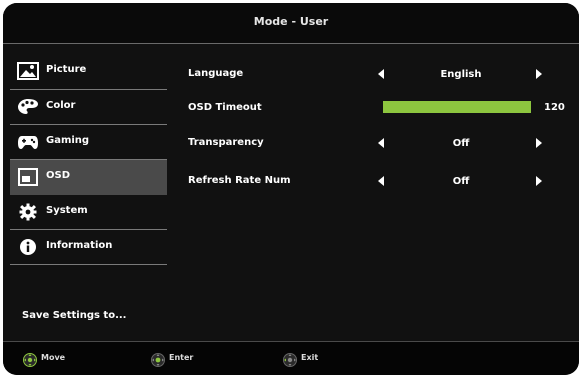 The width and height of the screenshot is (582, 379). I want to click on refresh-rate-num-next-arrow-icon, so click(539, 181).